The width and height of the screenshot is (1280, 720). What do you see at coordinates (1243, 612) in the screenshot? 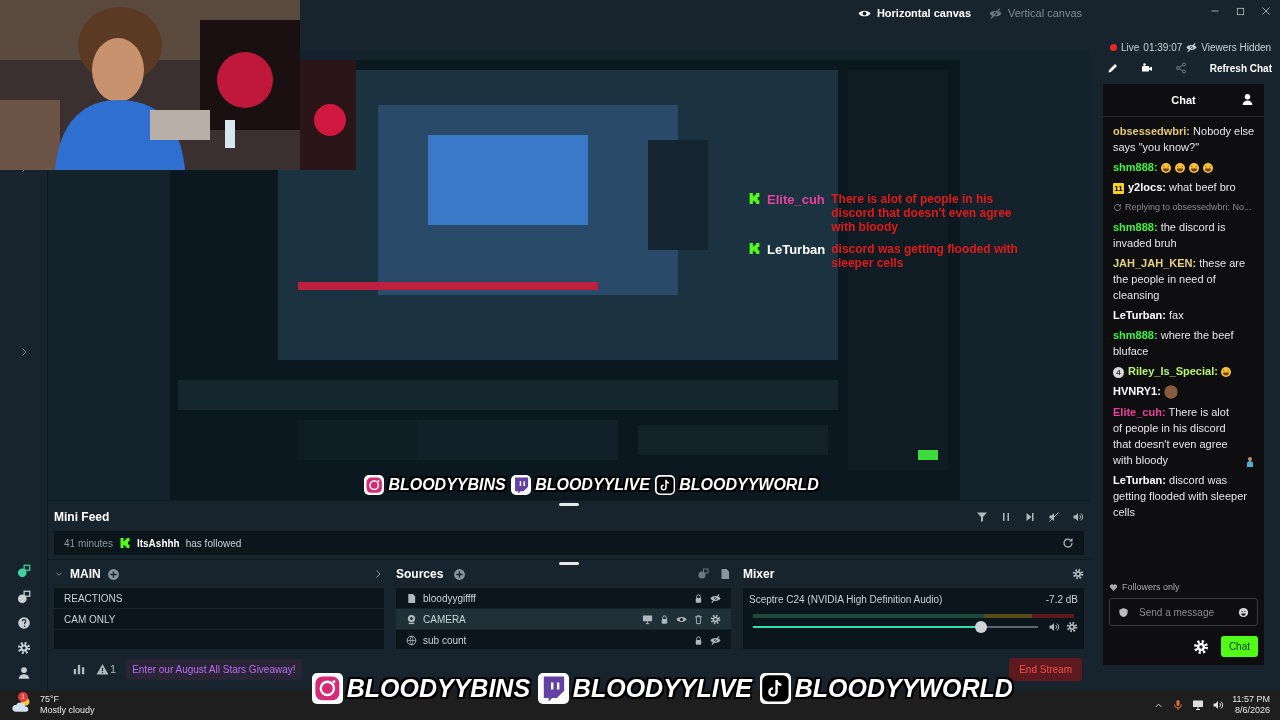
I see `emoji-picker-icon` at bounding box center [1243, 612].